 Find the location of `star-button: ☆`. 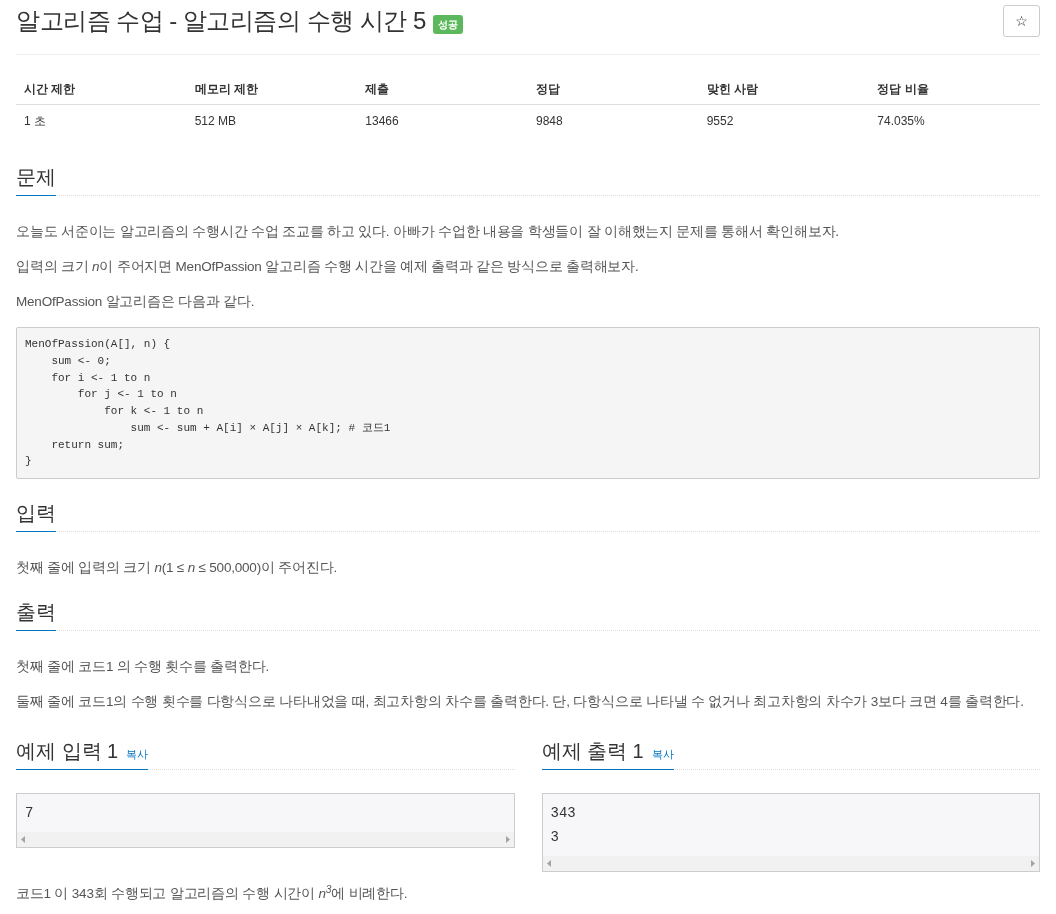

star-button: ☆ is located at coordinates (1021, 21).